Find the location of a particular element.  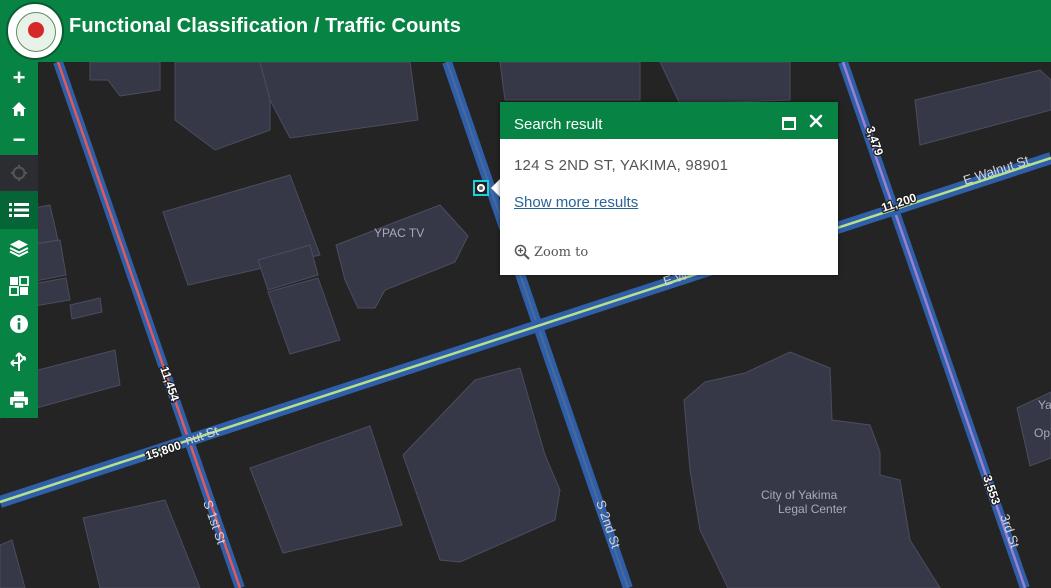

info-button is located at coordinates (19, 324).